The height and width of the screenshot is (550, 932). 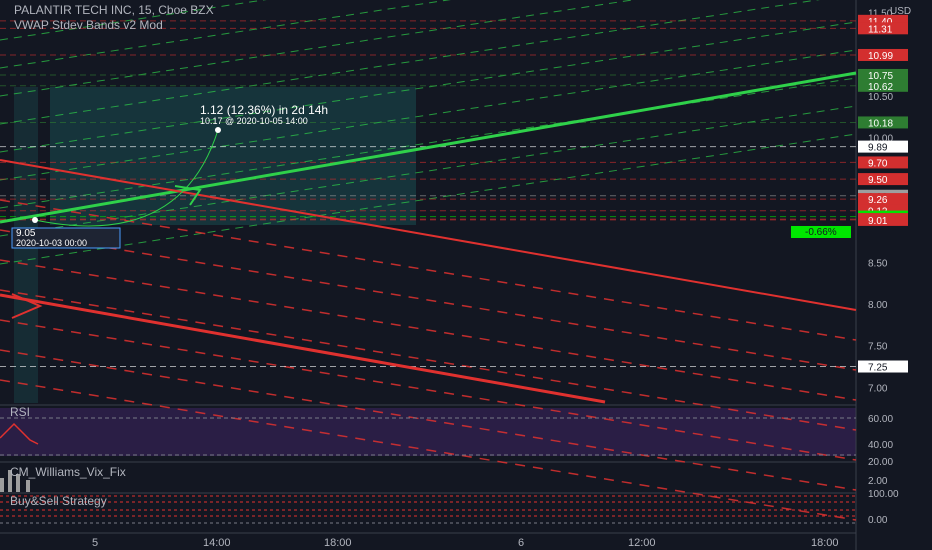 What do you see at coordinates (878, 200) in the screenshot?
I see `price-badge-text: 9.26` at bounding box center [878, 200].